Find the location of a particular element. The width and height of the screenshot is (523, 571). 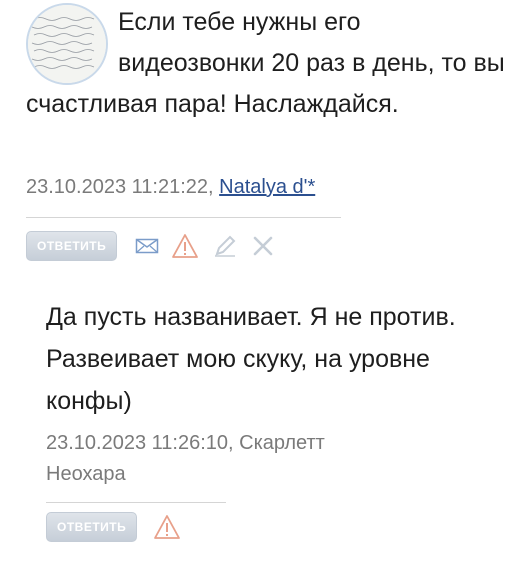

comment-1-meta: 23.10.2023 11:21:22, Natalya d'* is located at coordinates (170, 187).